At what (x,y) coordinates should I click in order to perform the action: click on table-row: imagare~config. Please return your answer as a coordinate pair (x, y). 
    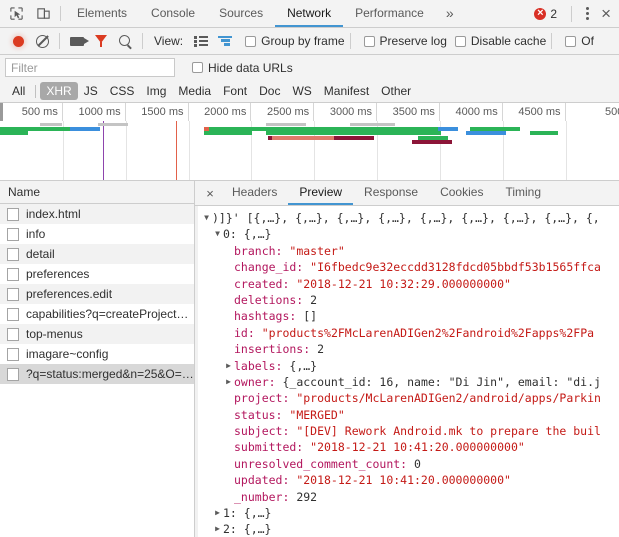
    Looking at the image, I should click on (97, 354).